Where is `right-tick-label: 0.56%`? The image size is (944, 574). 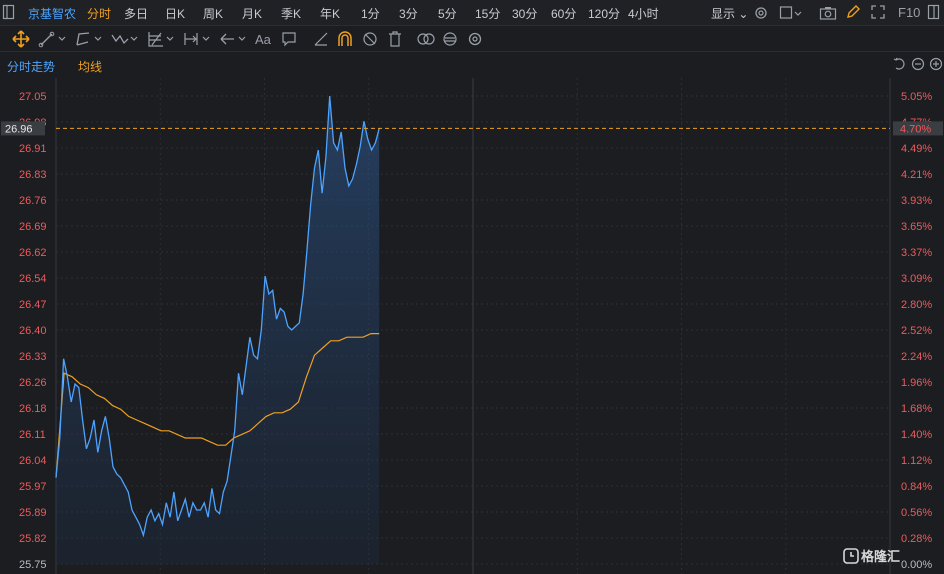 right-tick-label: 0.56% is located at coordinates (916, 513).